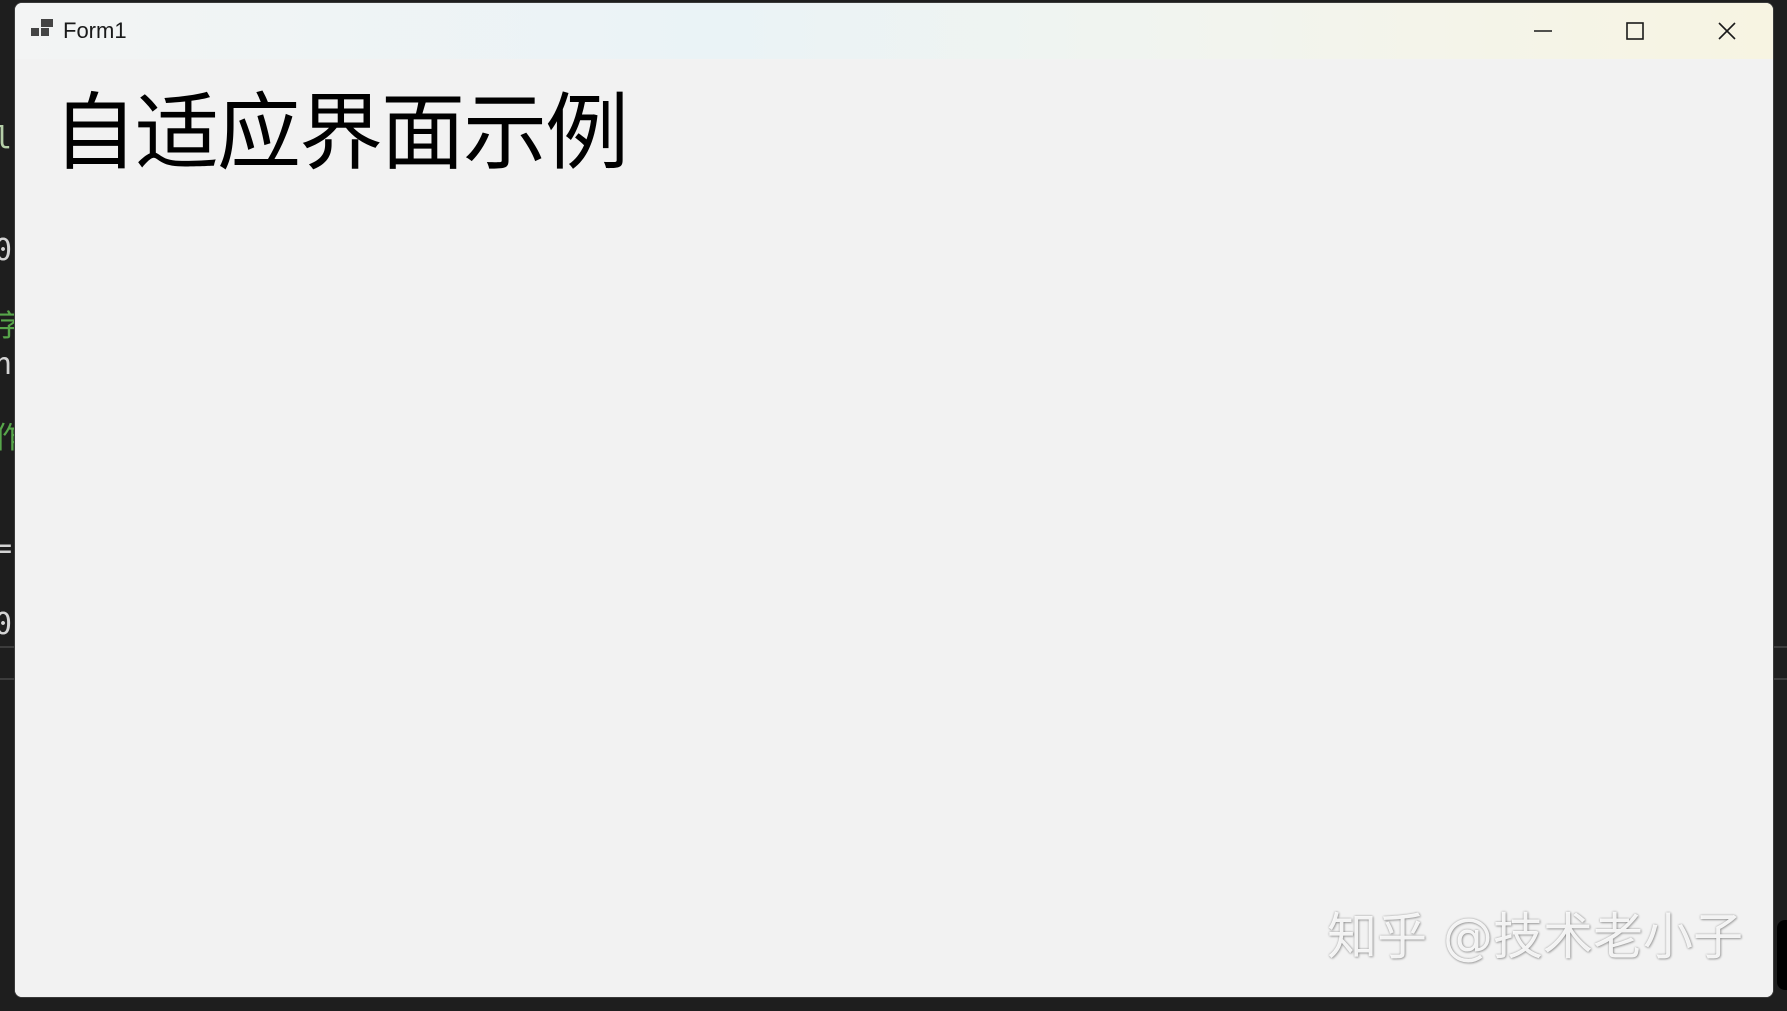 This screenshot has width=1787, height=1011. What do you see at coordinates (95, 30) in the screenshot?
I see `window-title: Form1` at bounding box center [95, 30].